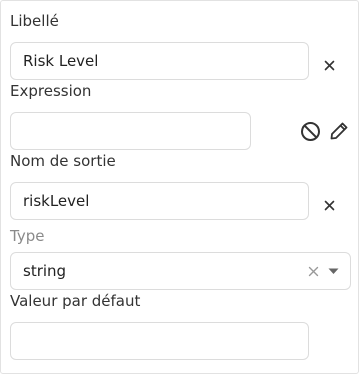 This screenshot has width=359, height=374. Describe the element at coordinates (159, 341) in the screenshot. I see `default-value-input` at that location.